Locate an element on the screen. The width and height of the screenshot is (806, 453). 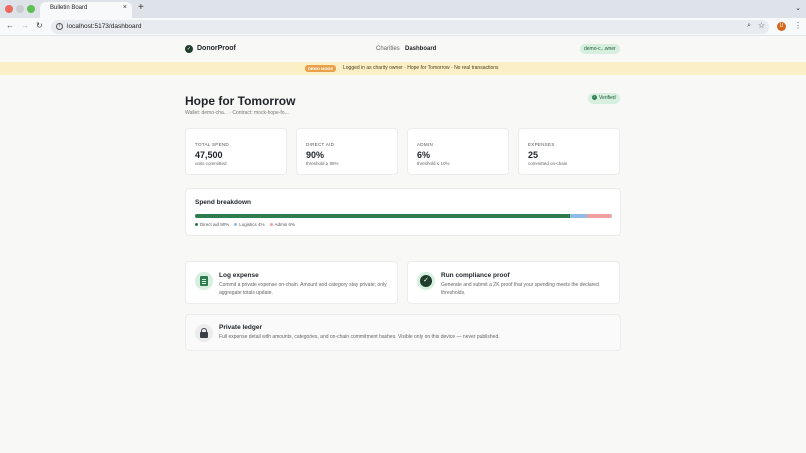
star-icon: ☆ is located at coordinates (761, 25).